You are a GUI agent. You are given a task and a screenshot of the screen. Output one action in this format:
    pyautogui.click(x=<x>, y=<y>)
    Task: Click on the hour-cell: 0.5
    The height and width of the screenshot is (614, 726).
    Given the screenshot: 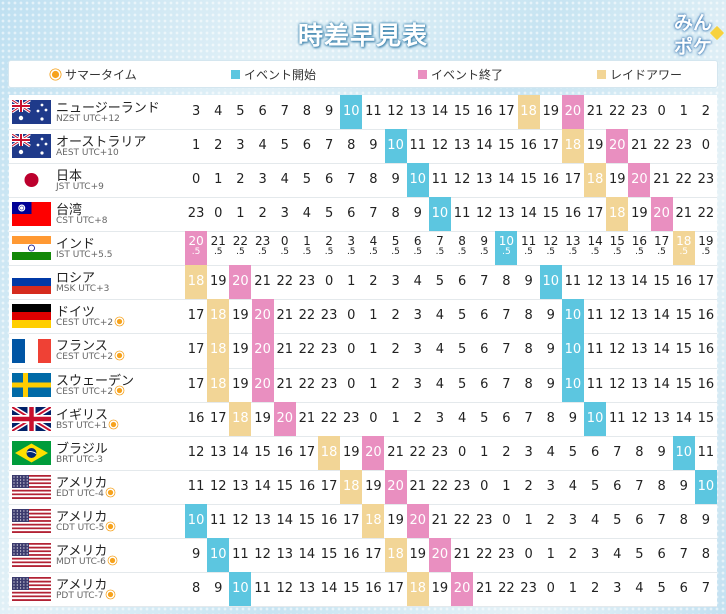 What is the action you would take?
    pyautogui.click(x=285, y=248)
    